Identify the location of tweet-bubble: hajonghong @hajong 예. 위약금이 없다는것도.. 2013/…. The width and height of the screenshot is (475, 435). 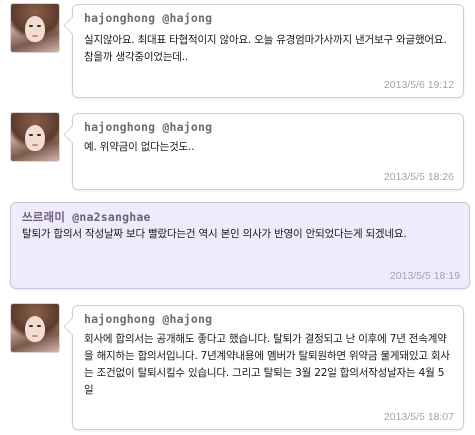
(263, 151).